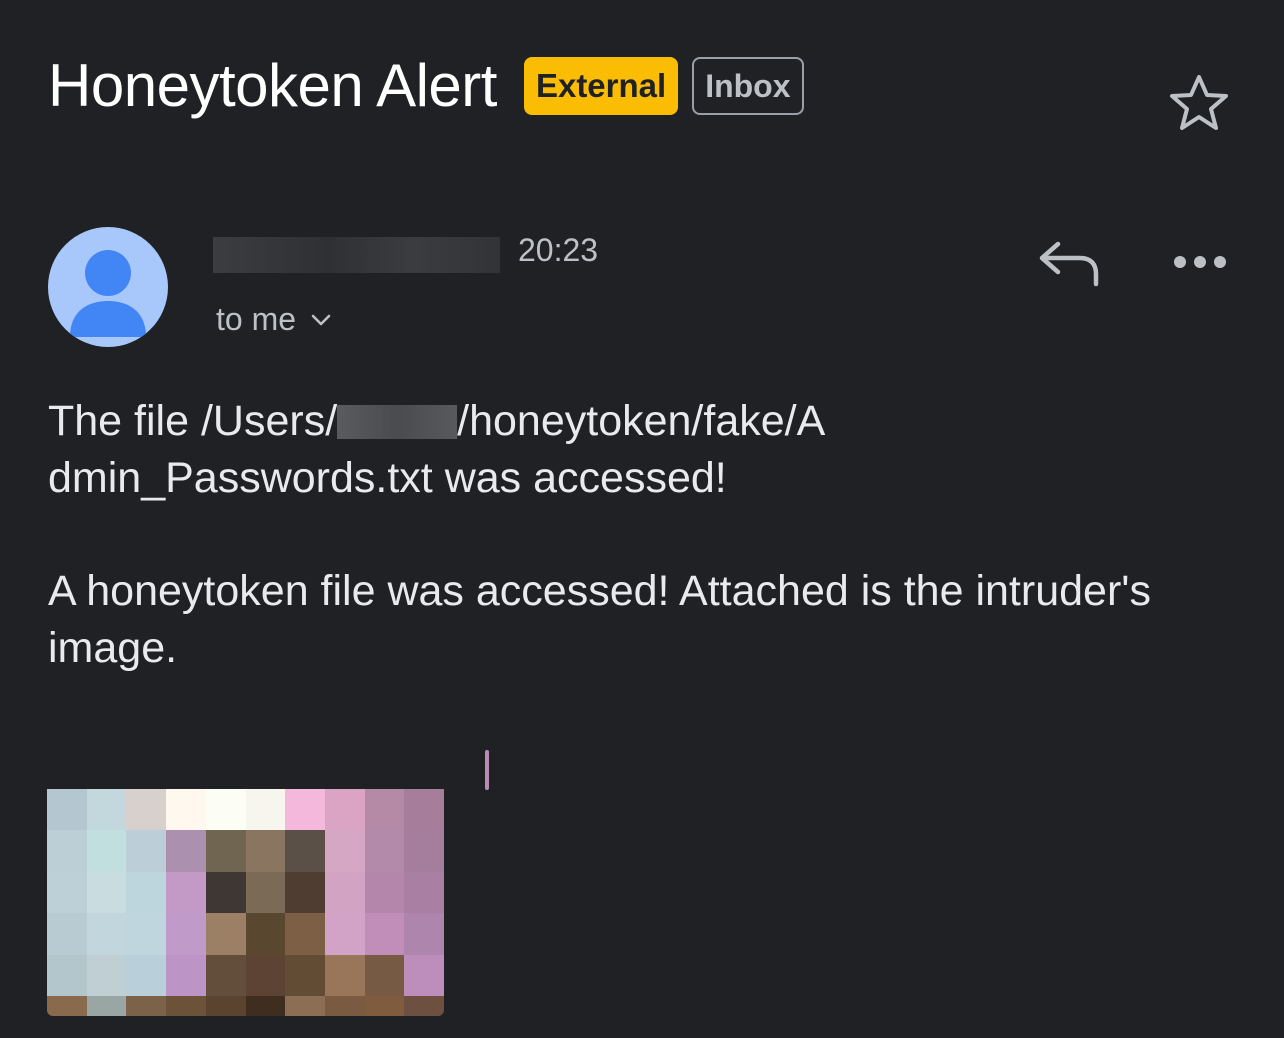  Describe the element at coordinates (108, 293) in the screenshot. I see `person-icon` at that location.